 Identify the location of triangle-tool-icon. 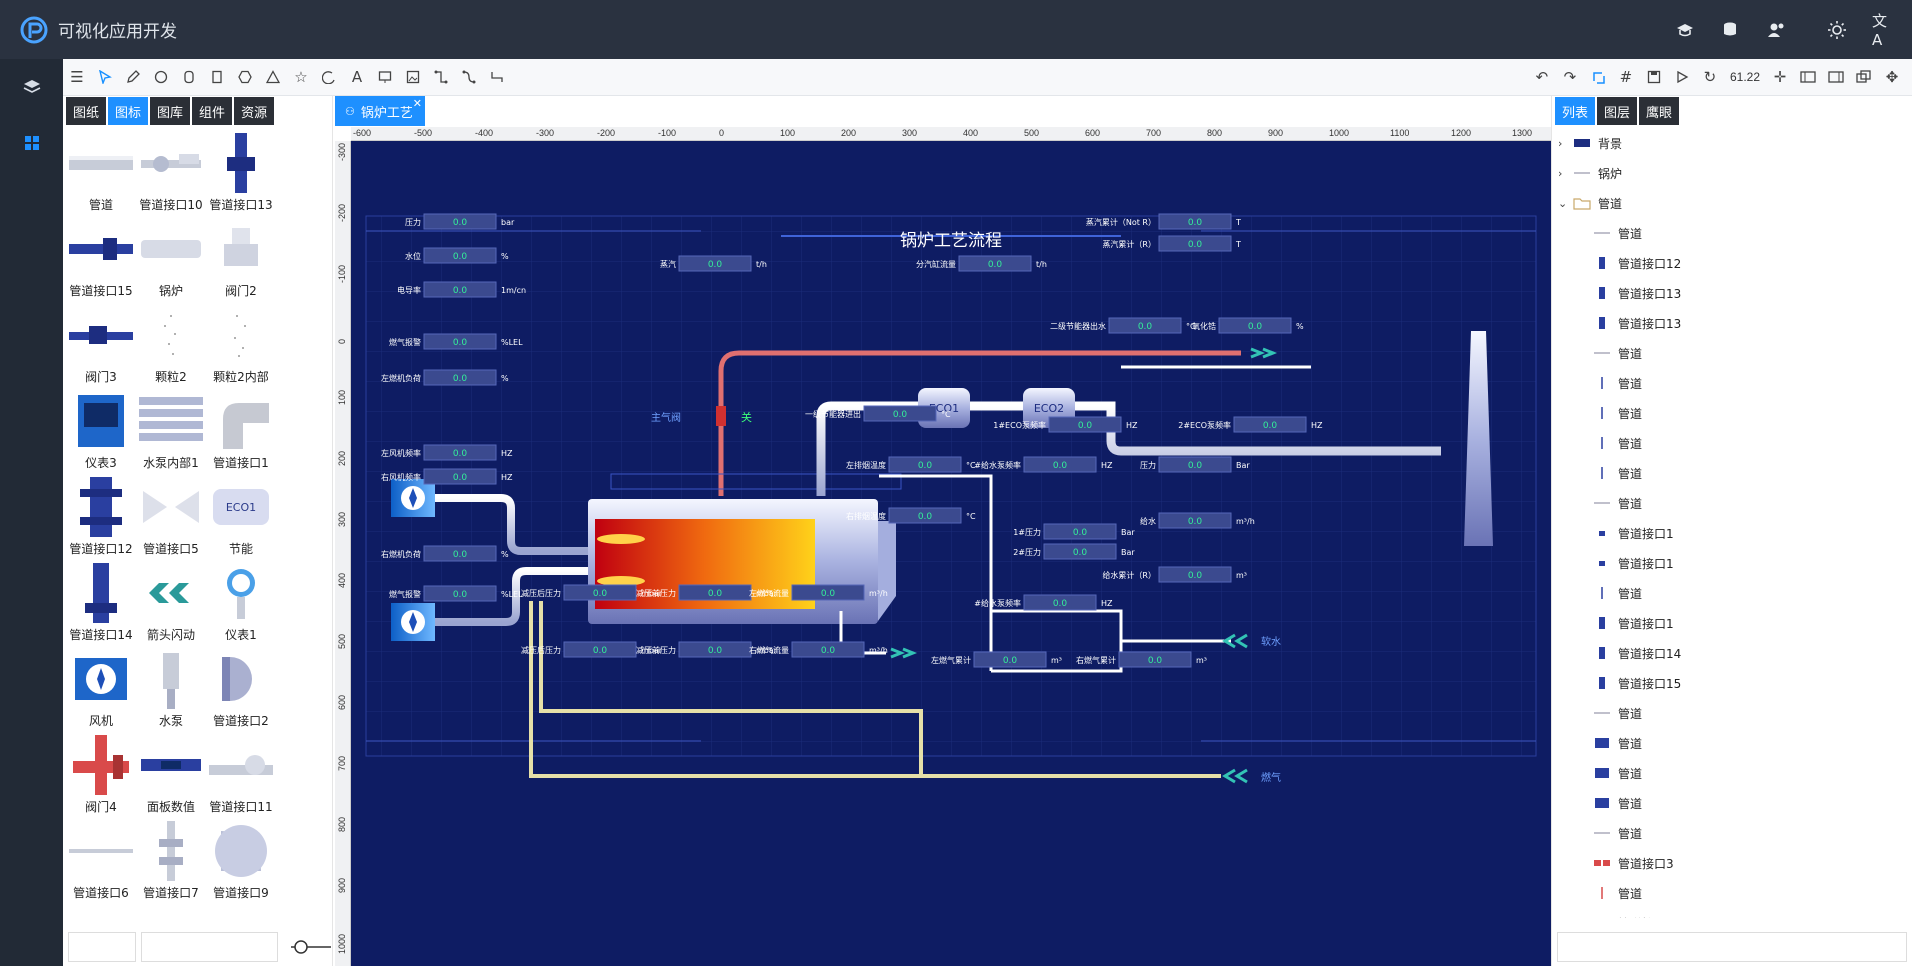
(273, 77).